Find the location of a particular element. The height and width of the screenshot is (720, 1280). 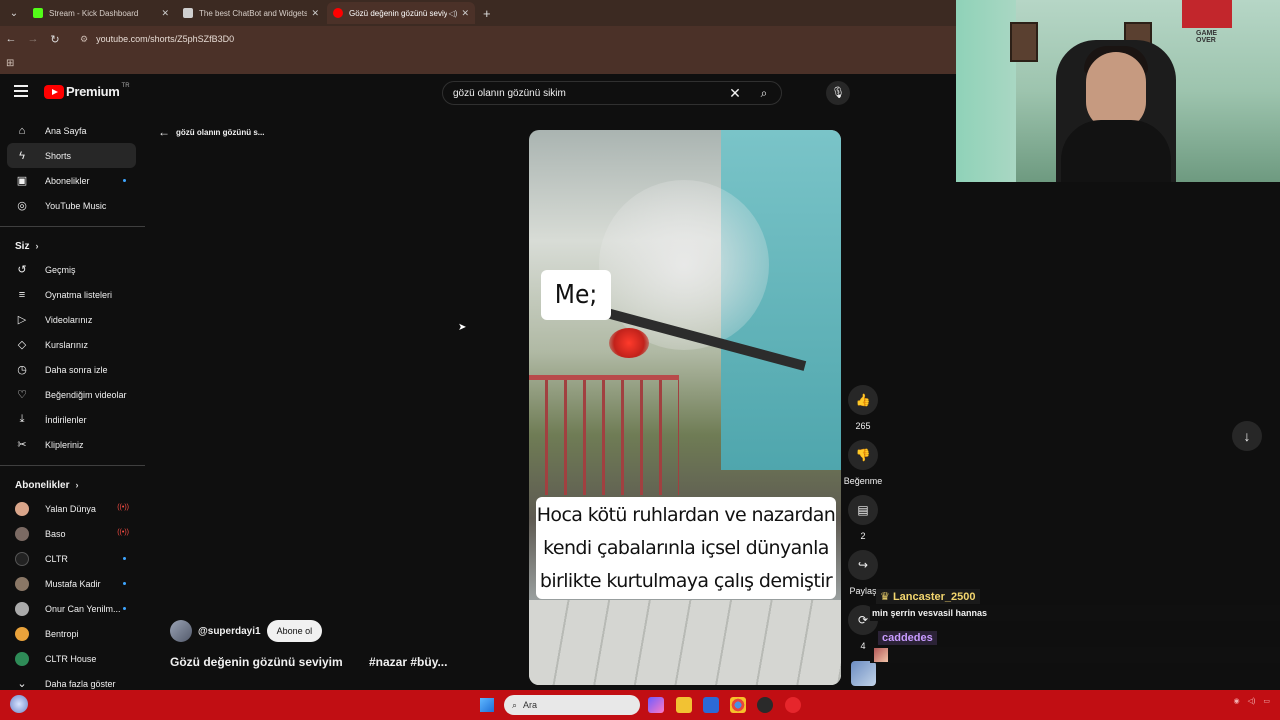

sidebar-item-courses: ◇ Kurslarınız is located at coordinates (71, 344).